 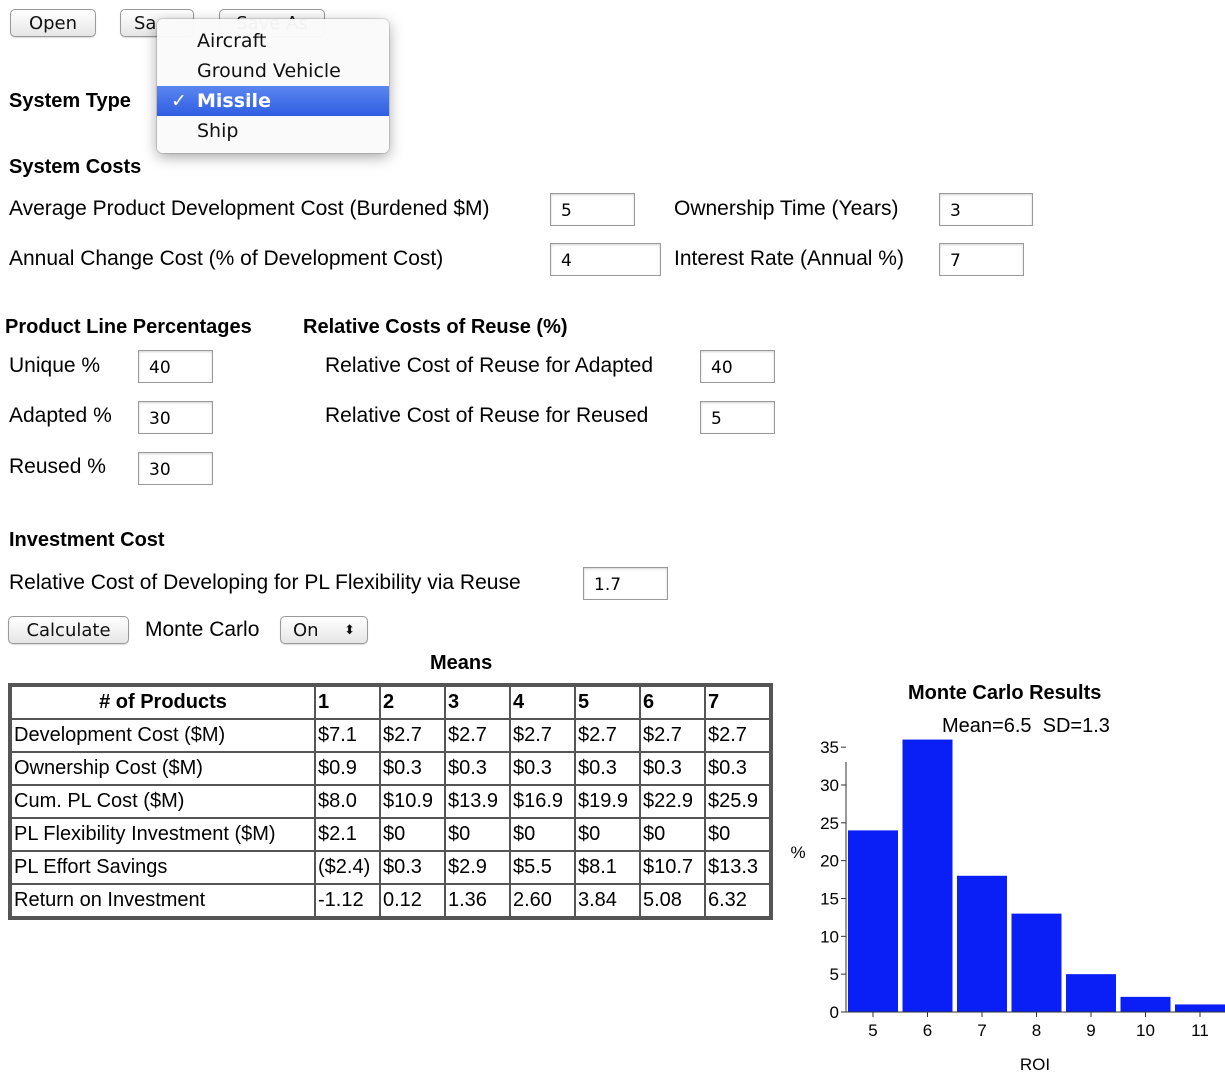 What do you see at coordinates (55, 365) in the screenshot?
I see `unique-label: Unique %` at bounding box center [55, 365].